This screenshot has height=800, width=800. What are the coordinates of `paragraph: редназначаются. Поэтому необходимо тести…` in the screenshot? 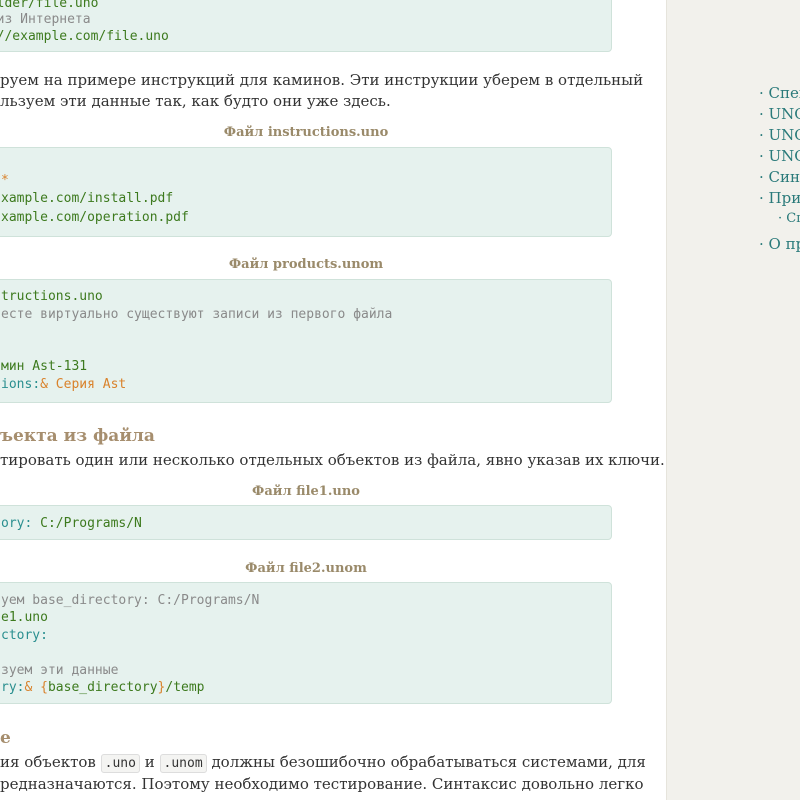 It's located at (322, 784).